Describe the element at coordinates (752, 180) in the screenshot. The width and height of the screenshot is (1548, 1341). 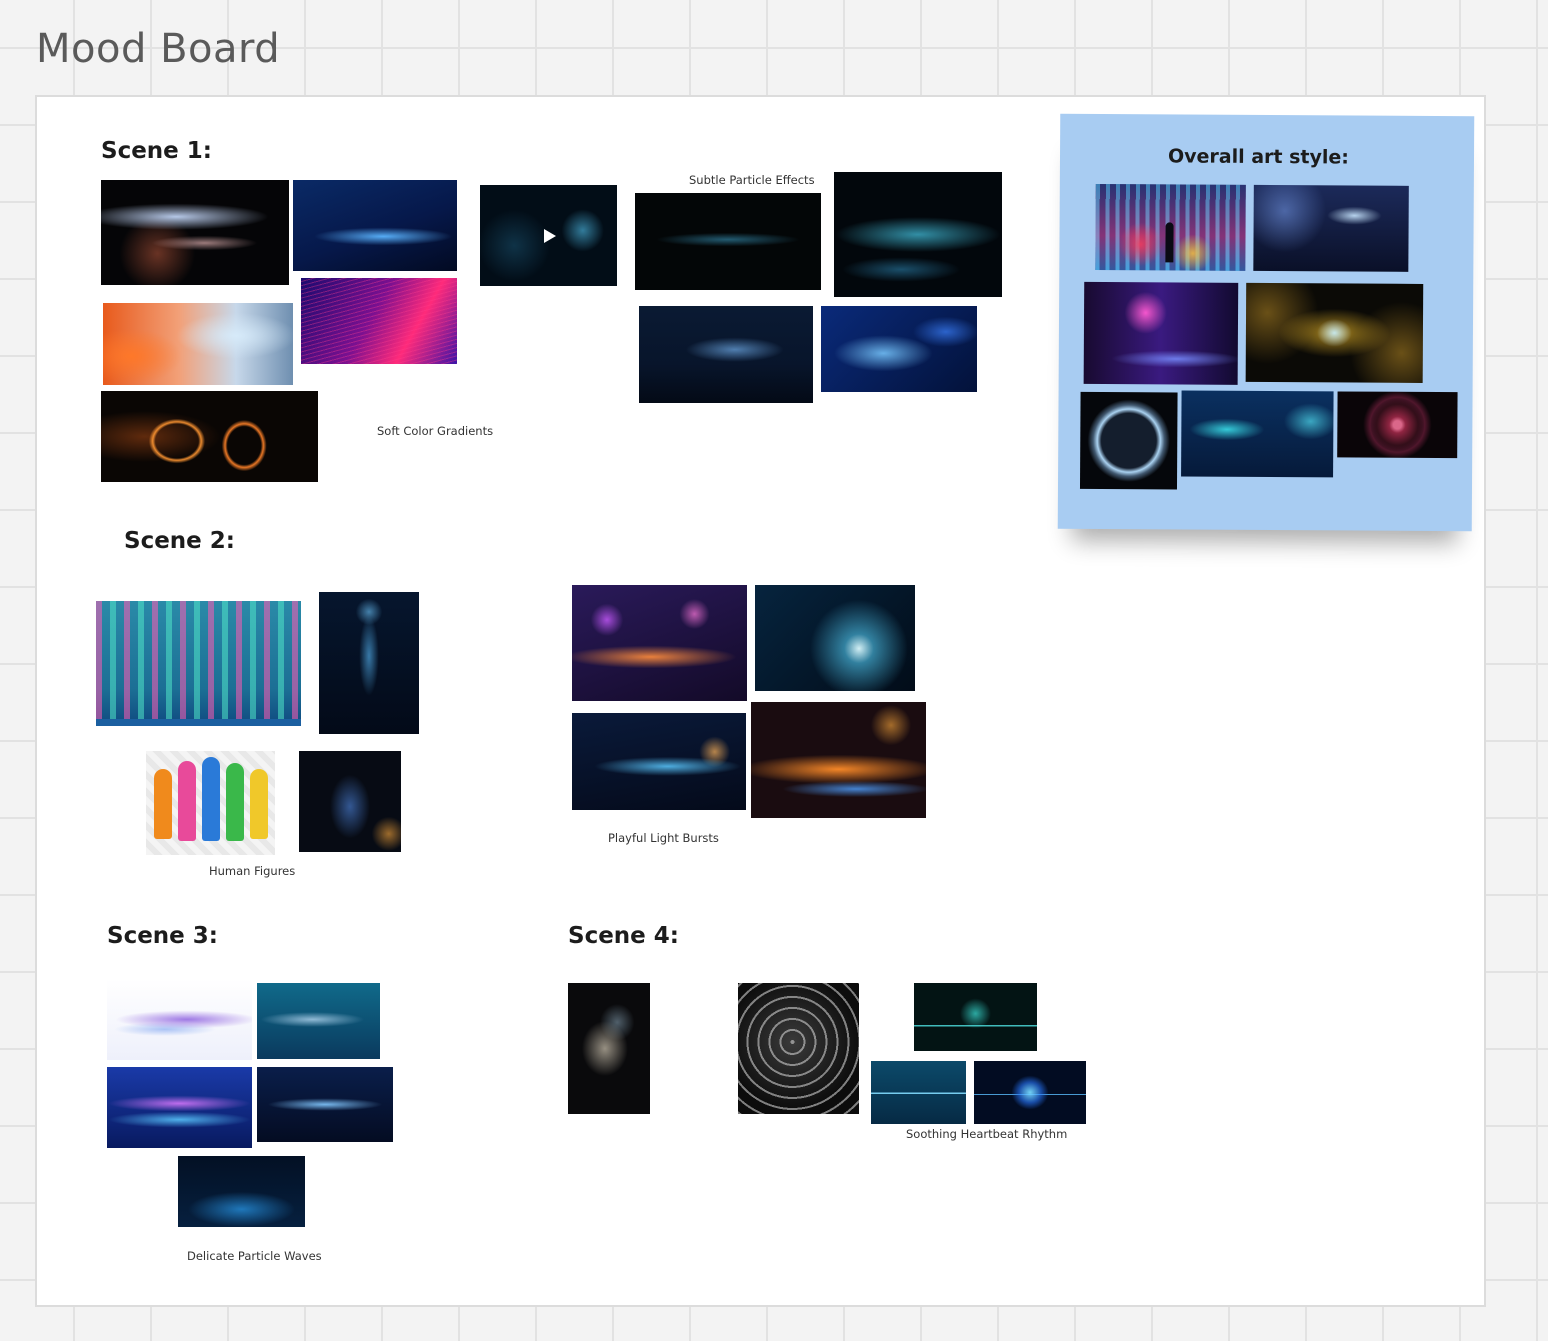
I see `caption-subtle-particle-effects: Subtle Particle Effects` at that location.